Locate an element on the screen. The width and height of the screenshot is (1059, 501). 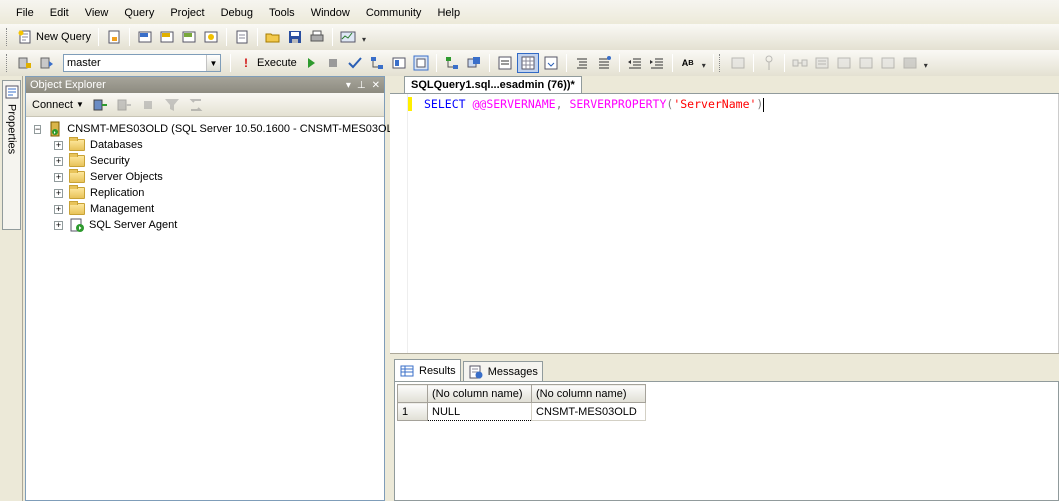
messages-icon is located at coordinates (476, 372).